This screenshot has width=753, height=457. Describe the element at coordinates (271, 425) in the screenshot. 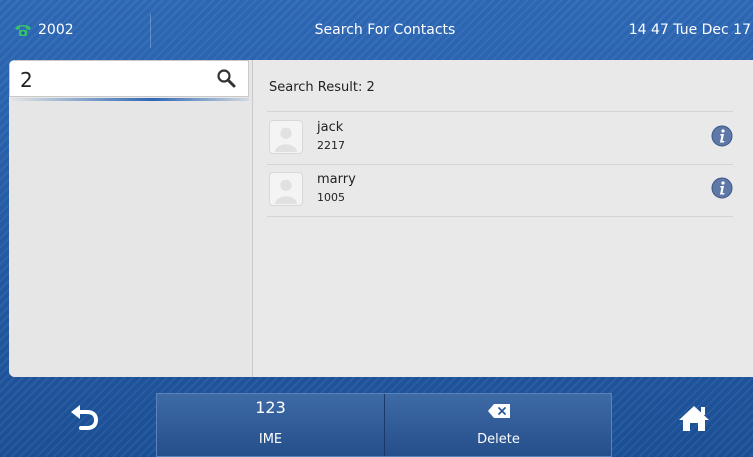

I see `ime-button: 123 IME` at that location.